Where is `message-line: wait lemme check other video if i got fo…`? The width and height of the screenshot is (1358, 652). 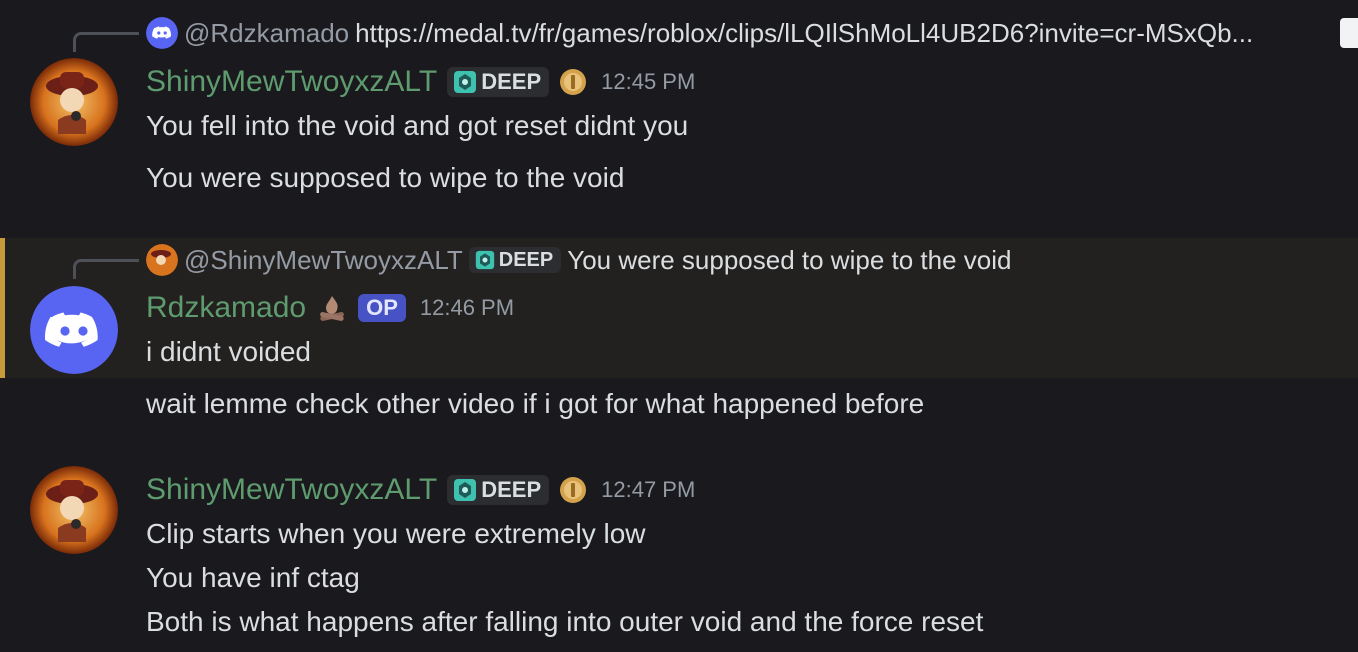 message-line: wait lemme check other video if i got fo… is located at coordinates (535, 403).